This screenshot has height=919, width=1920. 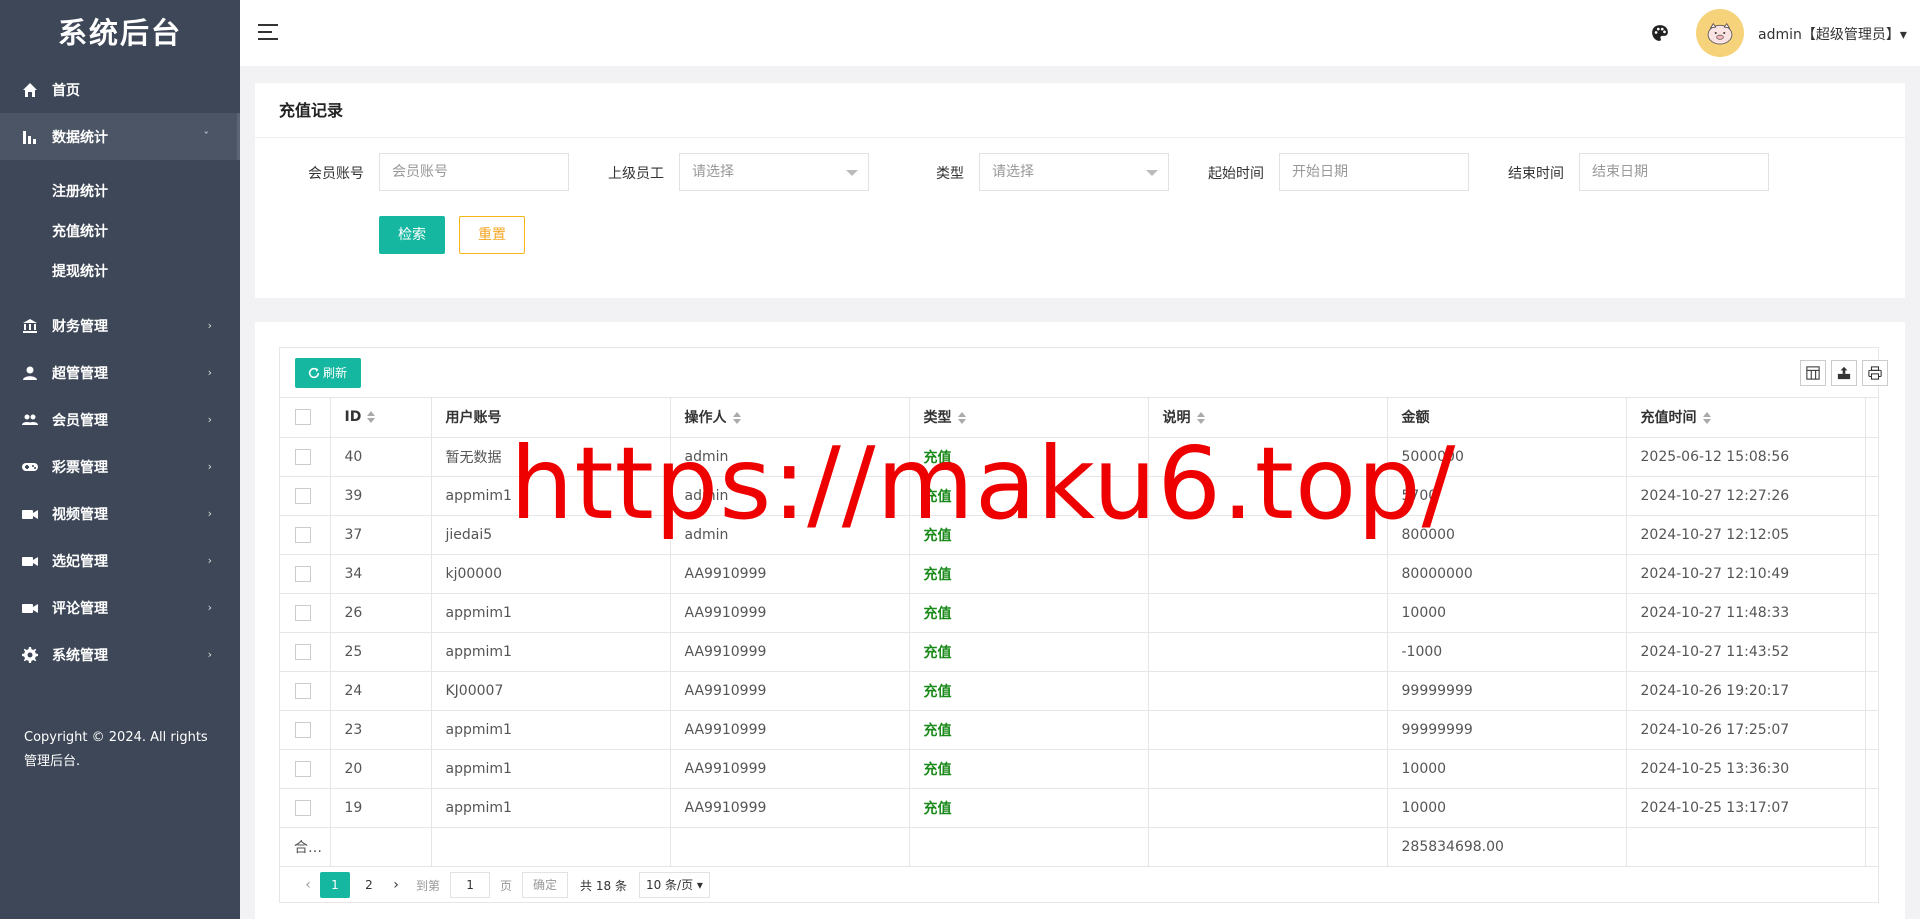 What do you see at coordinates (790, 808) in the screenshot?
I see `cell-operator: AA9910999` at bounding box center [790, 808].